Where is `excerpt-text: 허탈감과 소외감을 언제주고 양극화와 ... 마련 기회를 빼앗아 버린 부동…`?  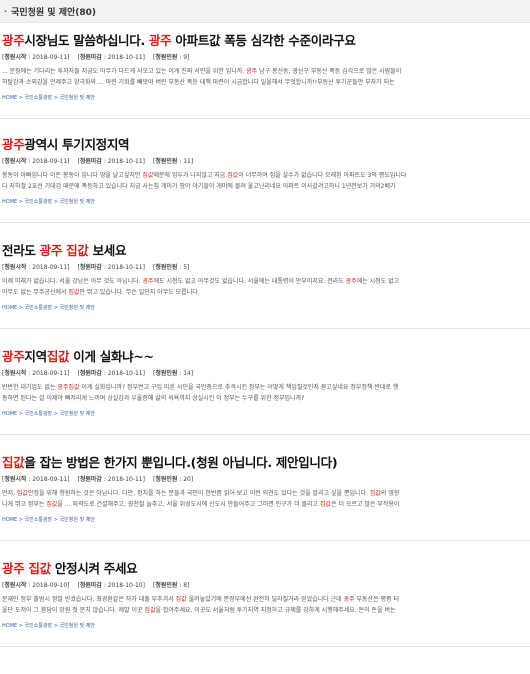 excerpt-text: 허탈감과 소외감을 언제주고 양극화와 ... 마련 기회를 빼앗아 버린 부동… is located at coordinates (198, 82).